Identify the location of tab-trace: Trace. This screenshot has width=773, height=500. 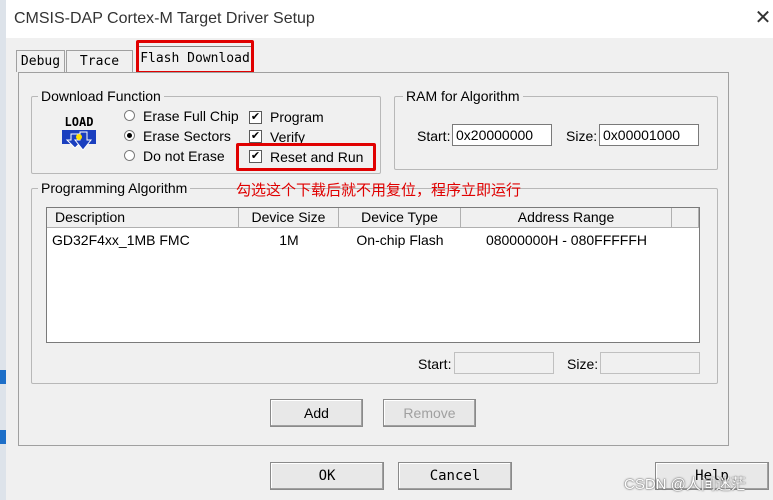
(99, 61).